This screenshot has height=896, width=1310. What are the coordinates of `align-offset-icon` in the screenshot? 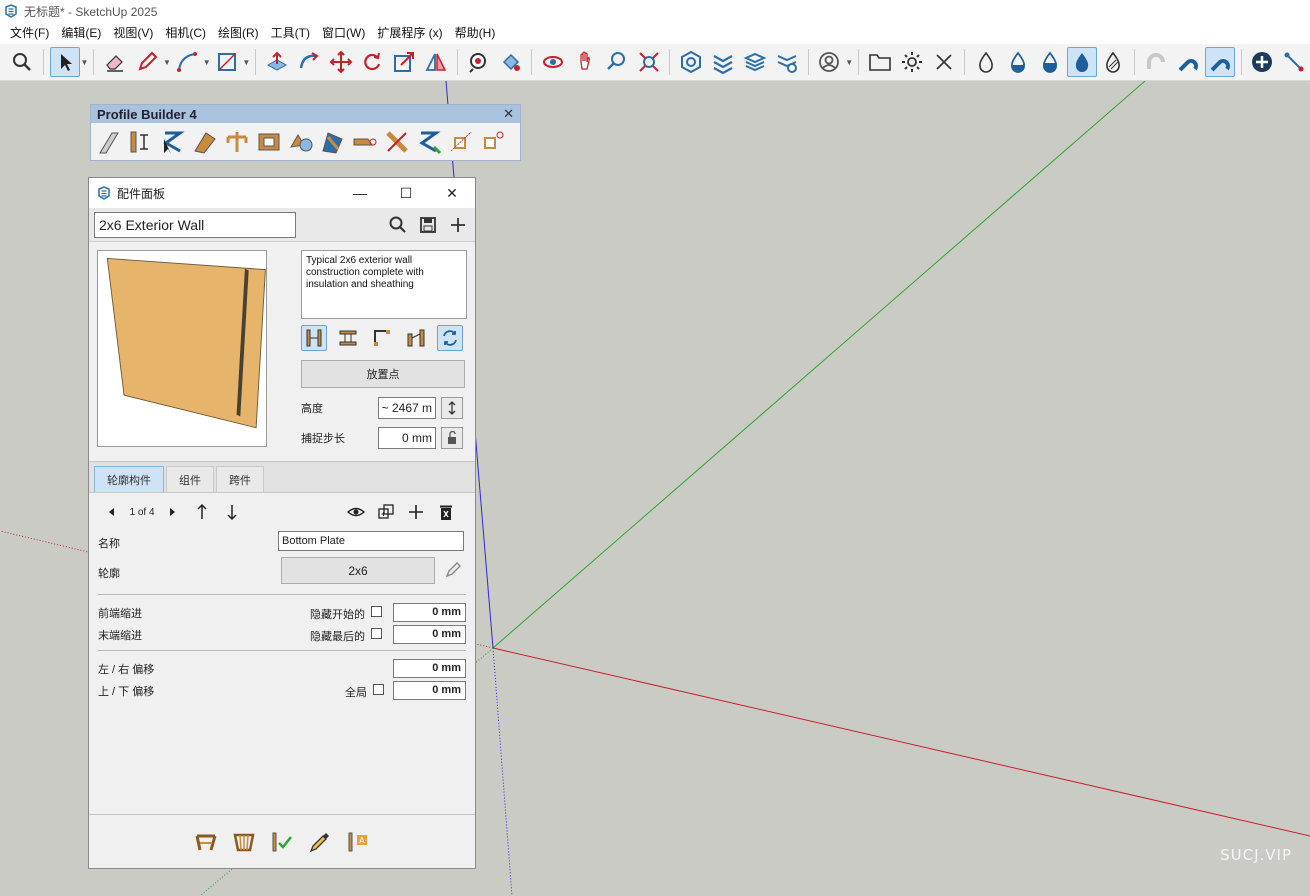 It's located at (416, 338).